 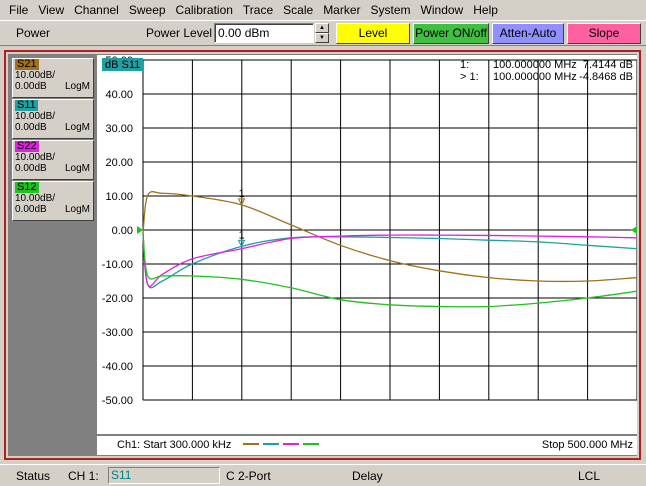 What do you see at coordinates (96, 10) in the screenshot?
I see `menu-channel: Channel` at bounding box center [96, 10].